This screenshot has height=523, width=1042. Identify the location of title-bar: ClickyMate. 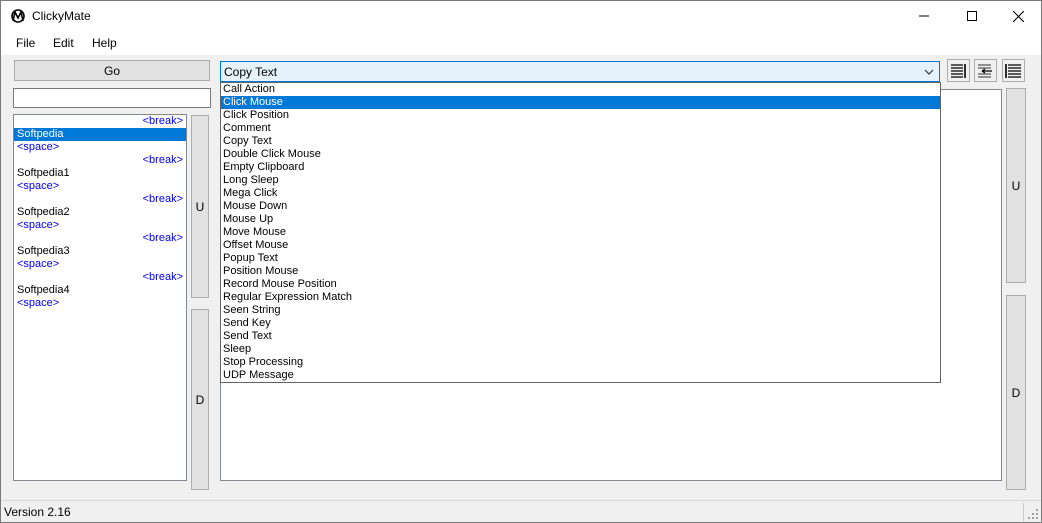
(521, 16).